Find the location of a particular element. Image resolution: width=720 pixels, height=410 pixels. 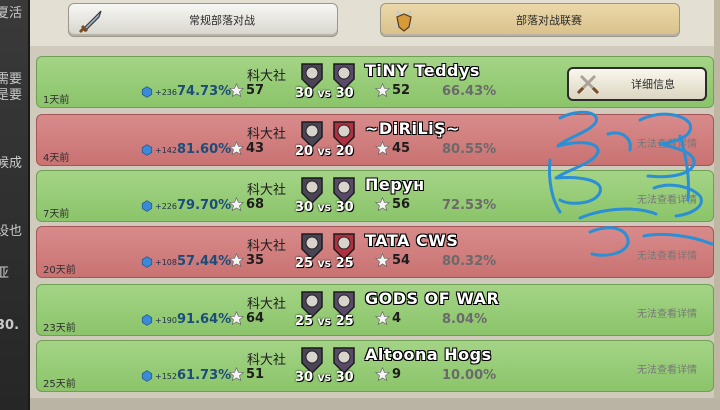

enemy-destruction-percent: 8.04% is located at coordinates (465, 319).